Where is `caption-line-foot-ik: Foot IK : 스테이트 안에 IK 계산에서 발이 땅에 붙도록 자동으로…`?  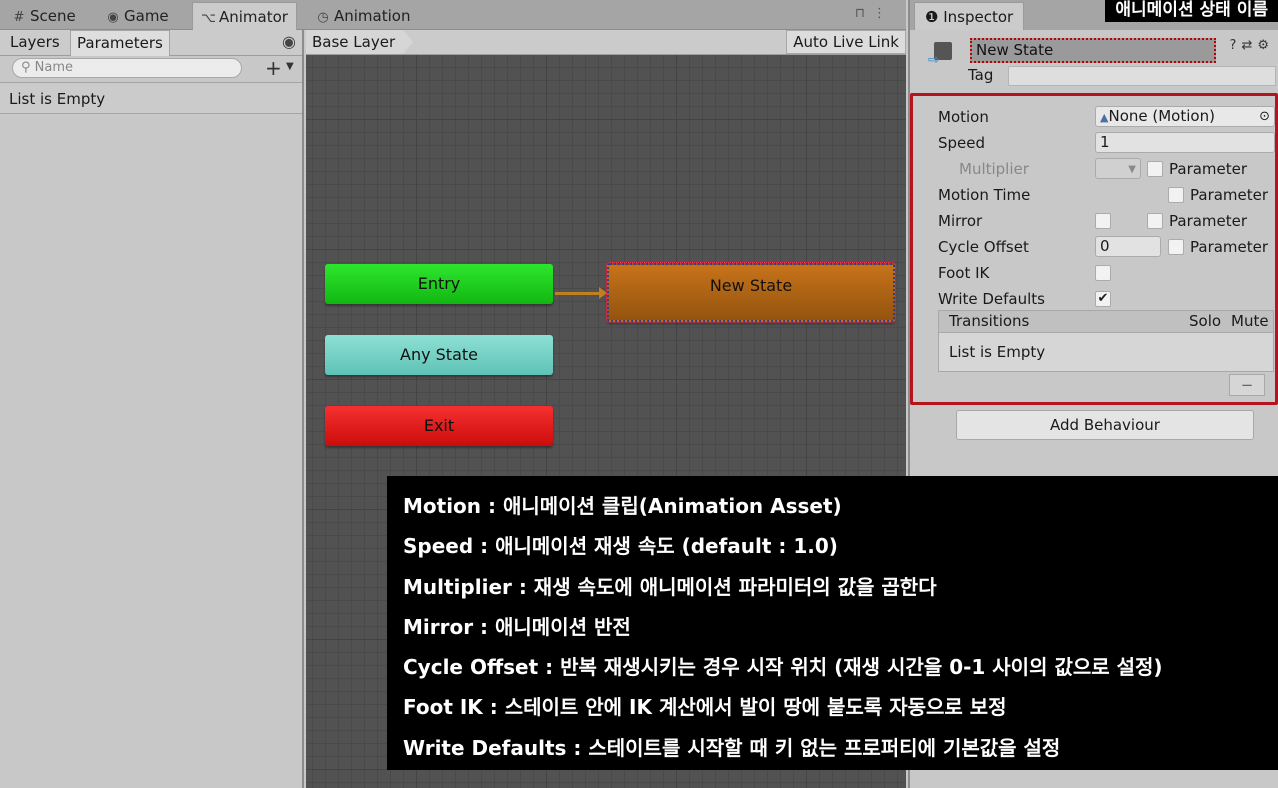 caption-line-foot-ik: Foot IK : 스테이트 안에 IK 계산에서 발이 땅에 붙도록 자동으로… is located at coordinates (705, 707).